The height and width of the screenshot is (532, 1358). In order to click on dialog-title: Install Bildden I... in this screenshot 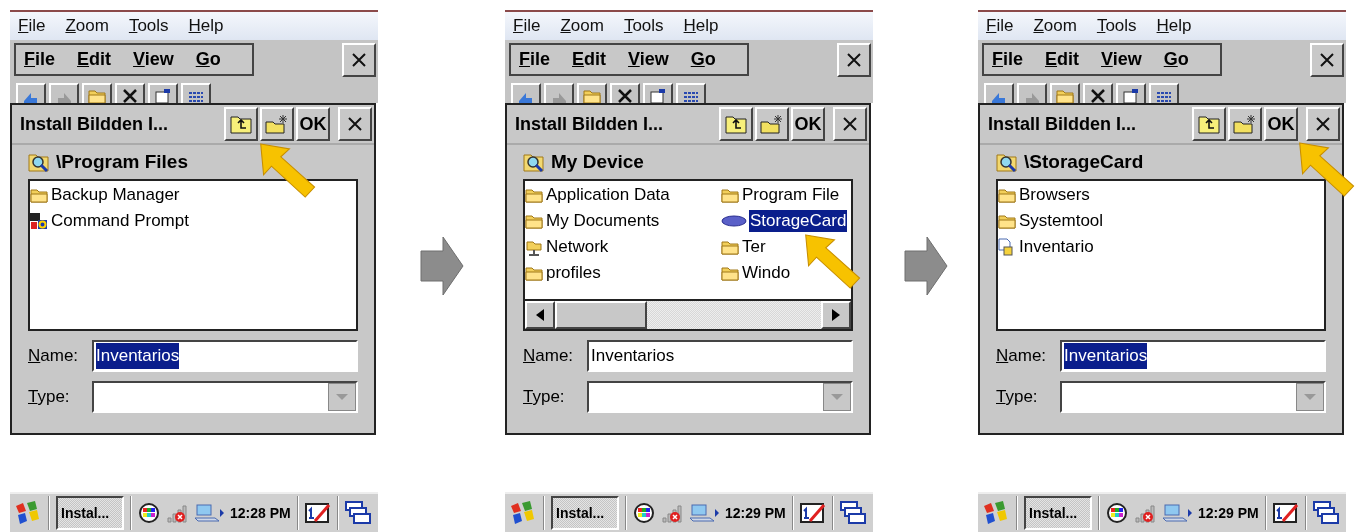, I will do `click(590, 124)`.